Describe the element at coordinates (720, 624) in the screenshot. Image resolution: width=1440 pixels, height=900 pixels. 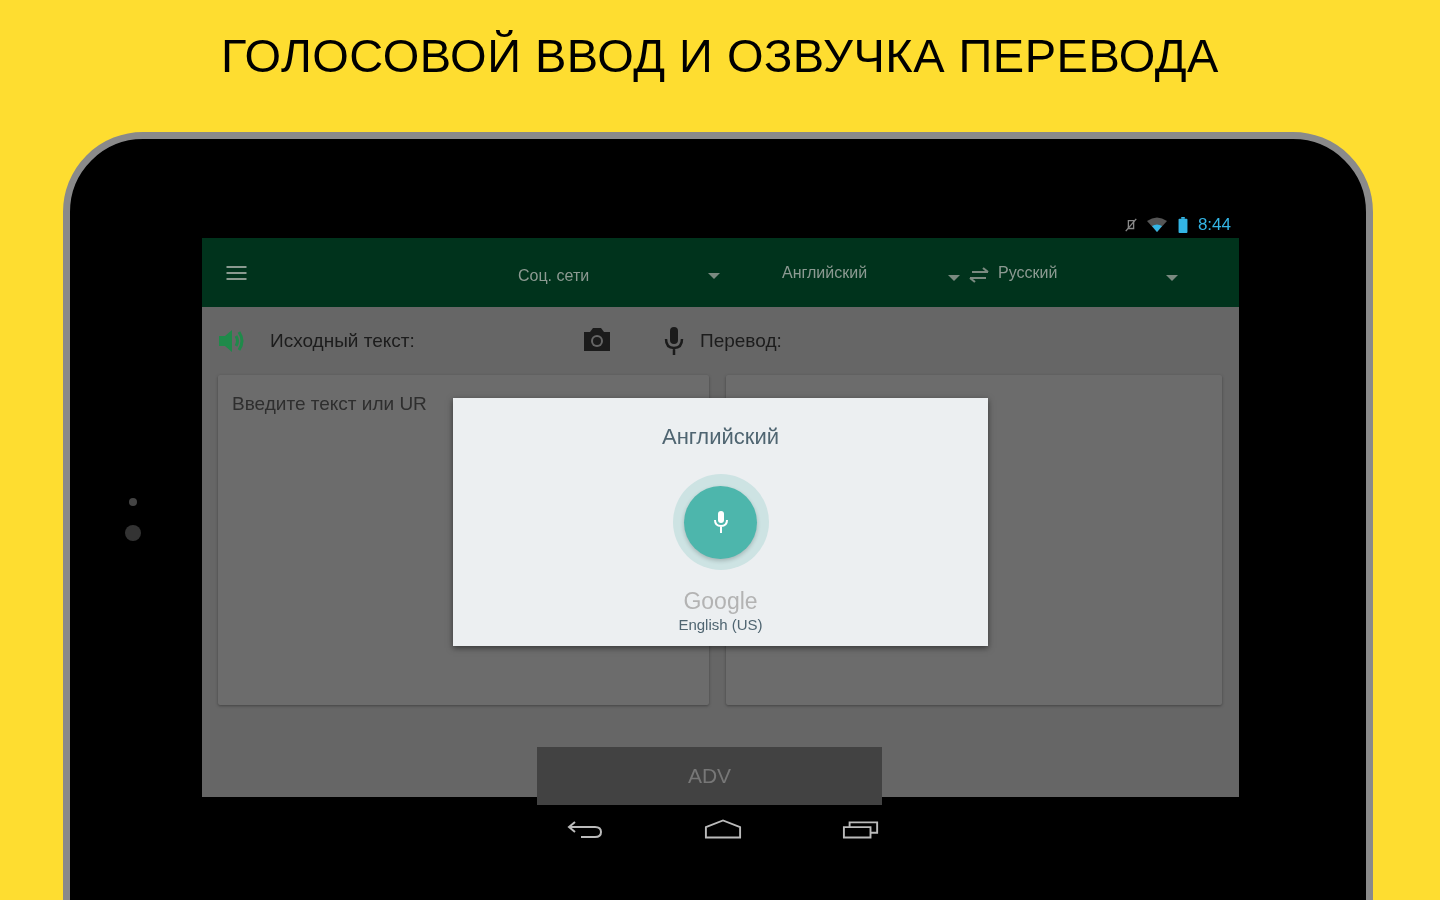
I see `locale-label: English (US)` at that location.